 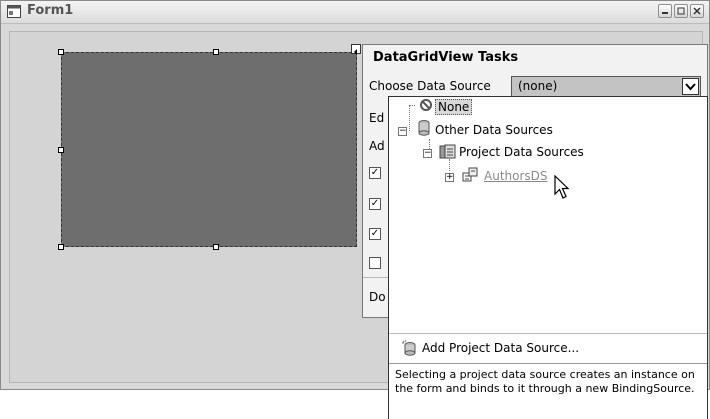 I want to click on close-button, so click(x=697, y=11).